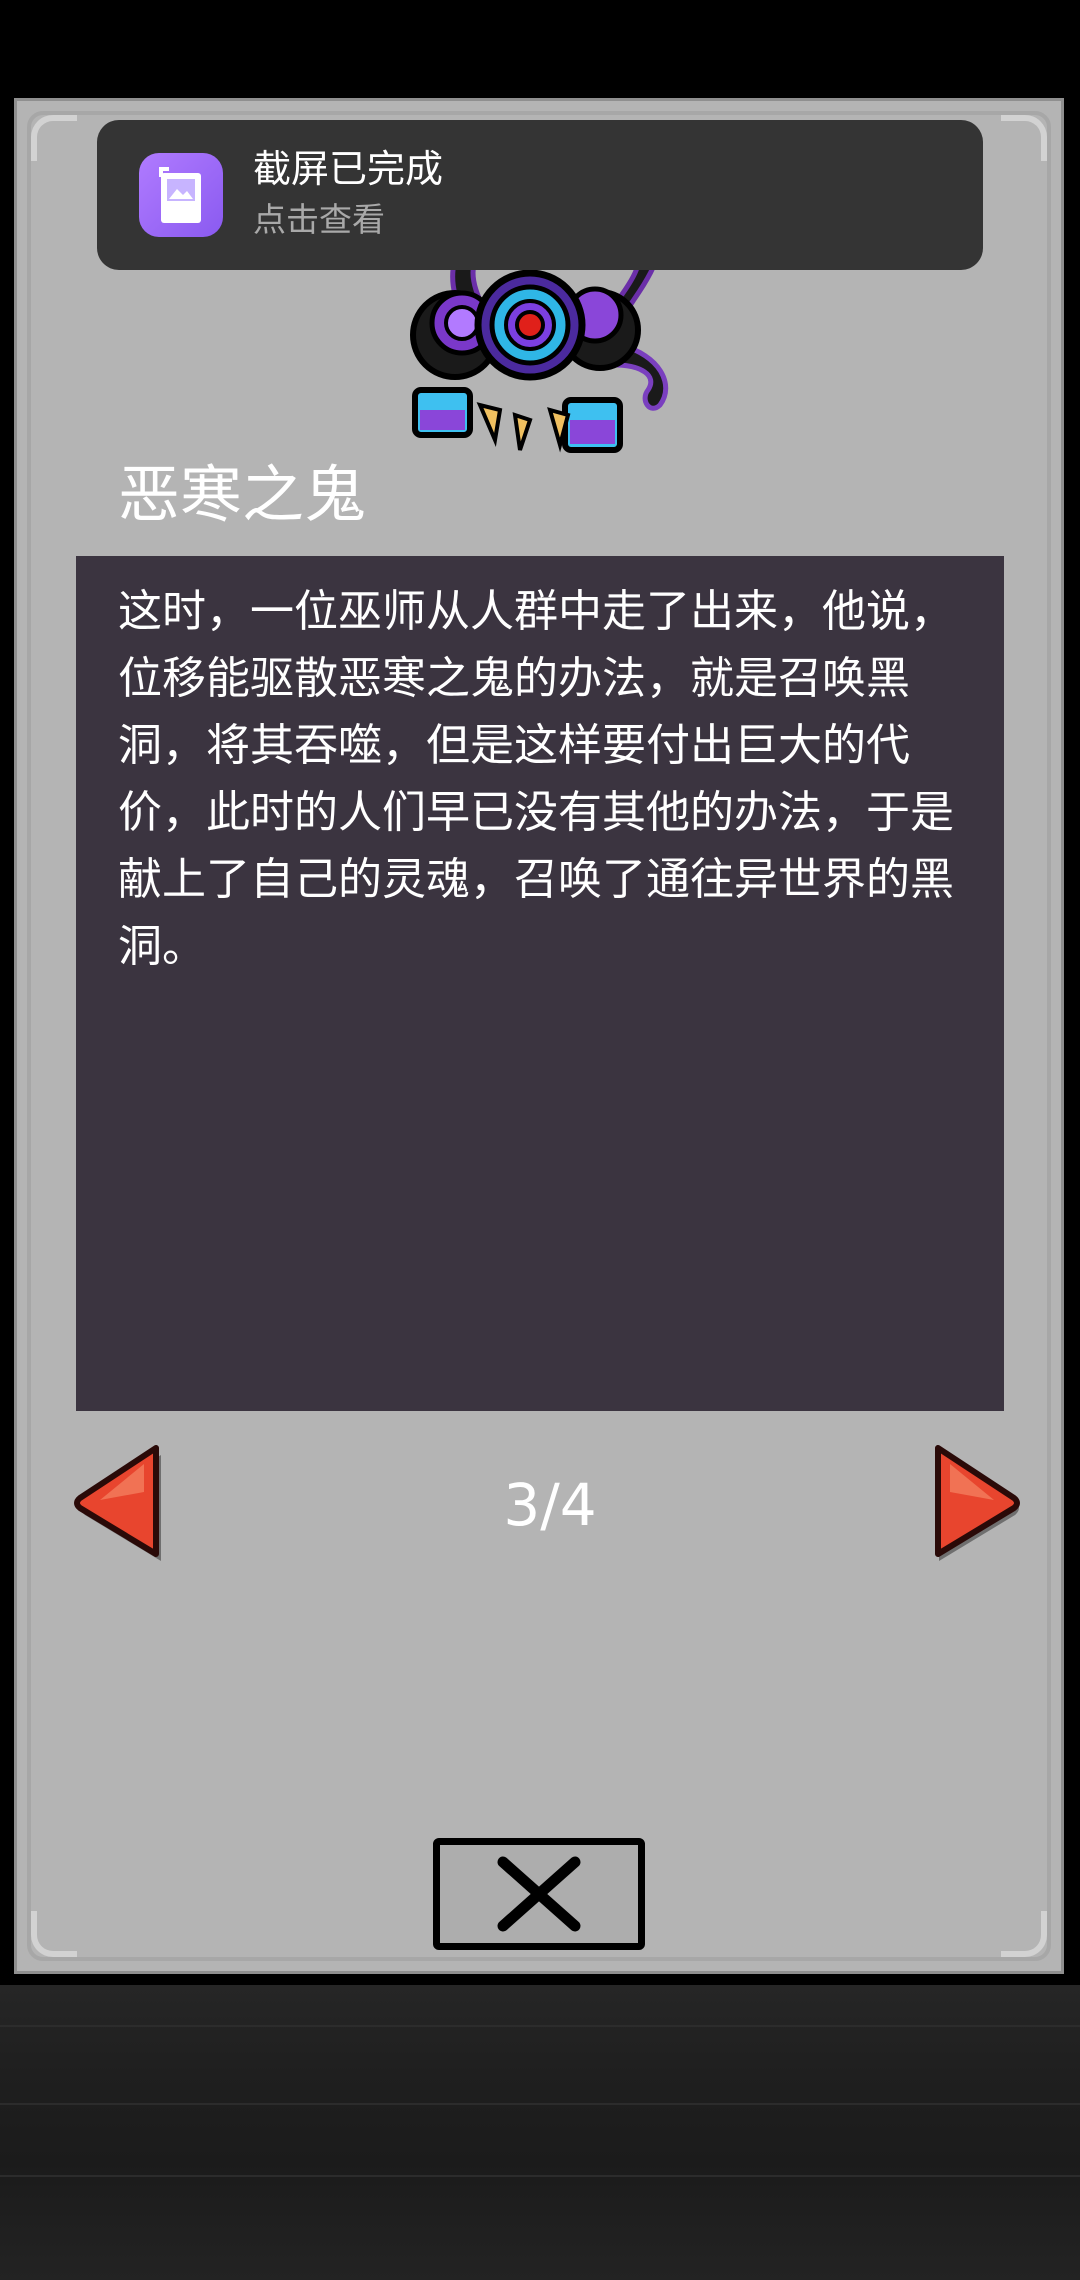 The image size is (1080, 2280). Describe the element at coordinates (540, 2132) in the screenshot. I see `background-floor` at that location.